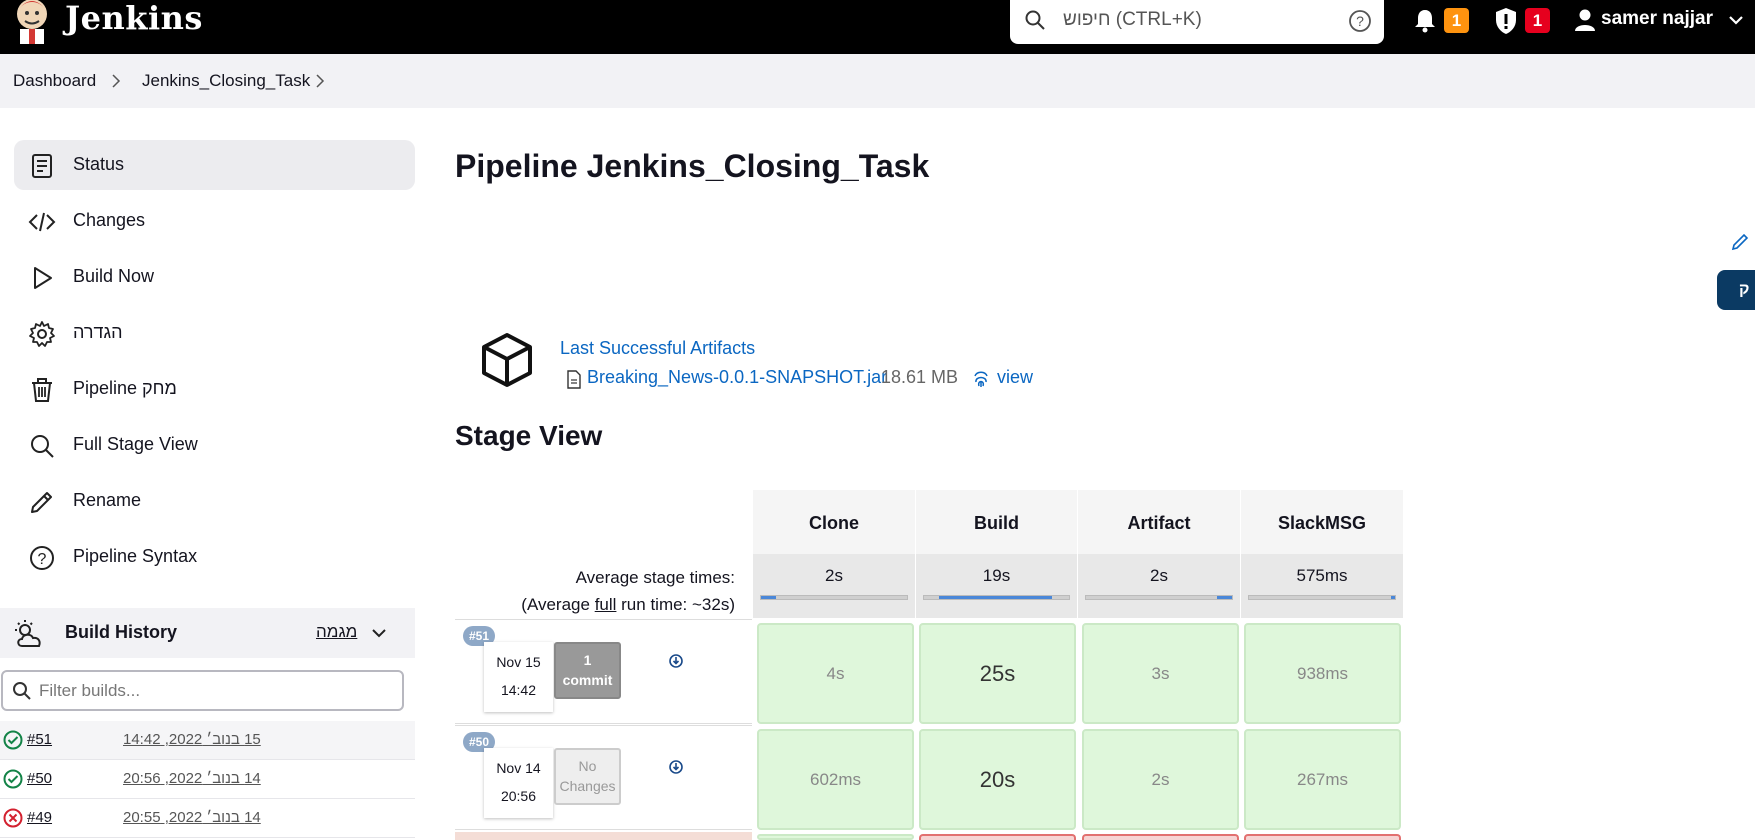 This screenshot has height=840, width=1755. What do you see at coordinates (1160, 779) in the screenshot?
I see `stage-cell: 2s` at bounding box center [1160, 779].